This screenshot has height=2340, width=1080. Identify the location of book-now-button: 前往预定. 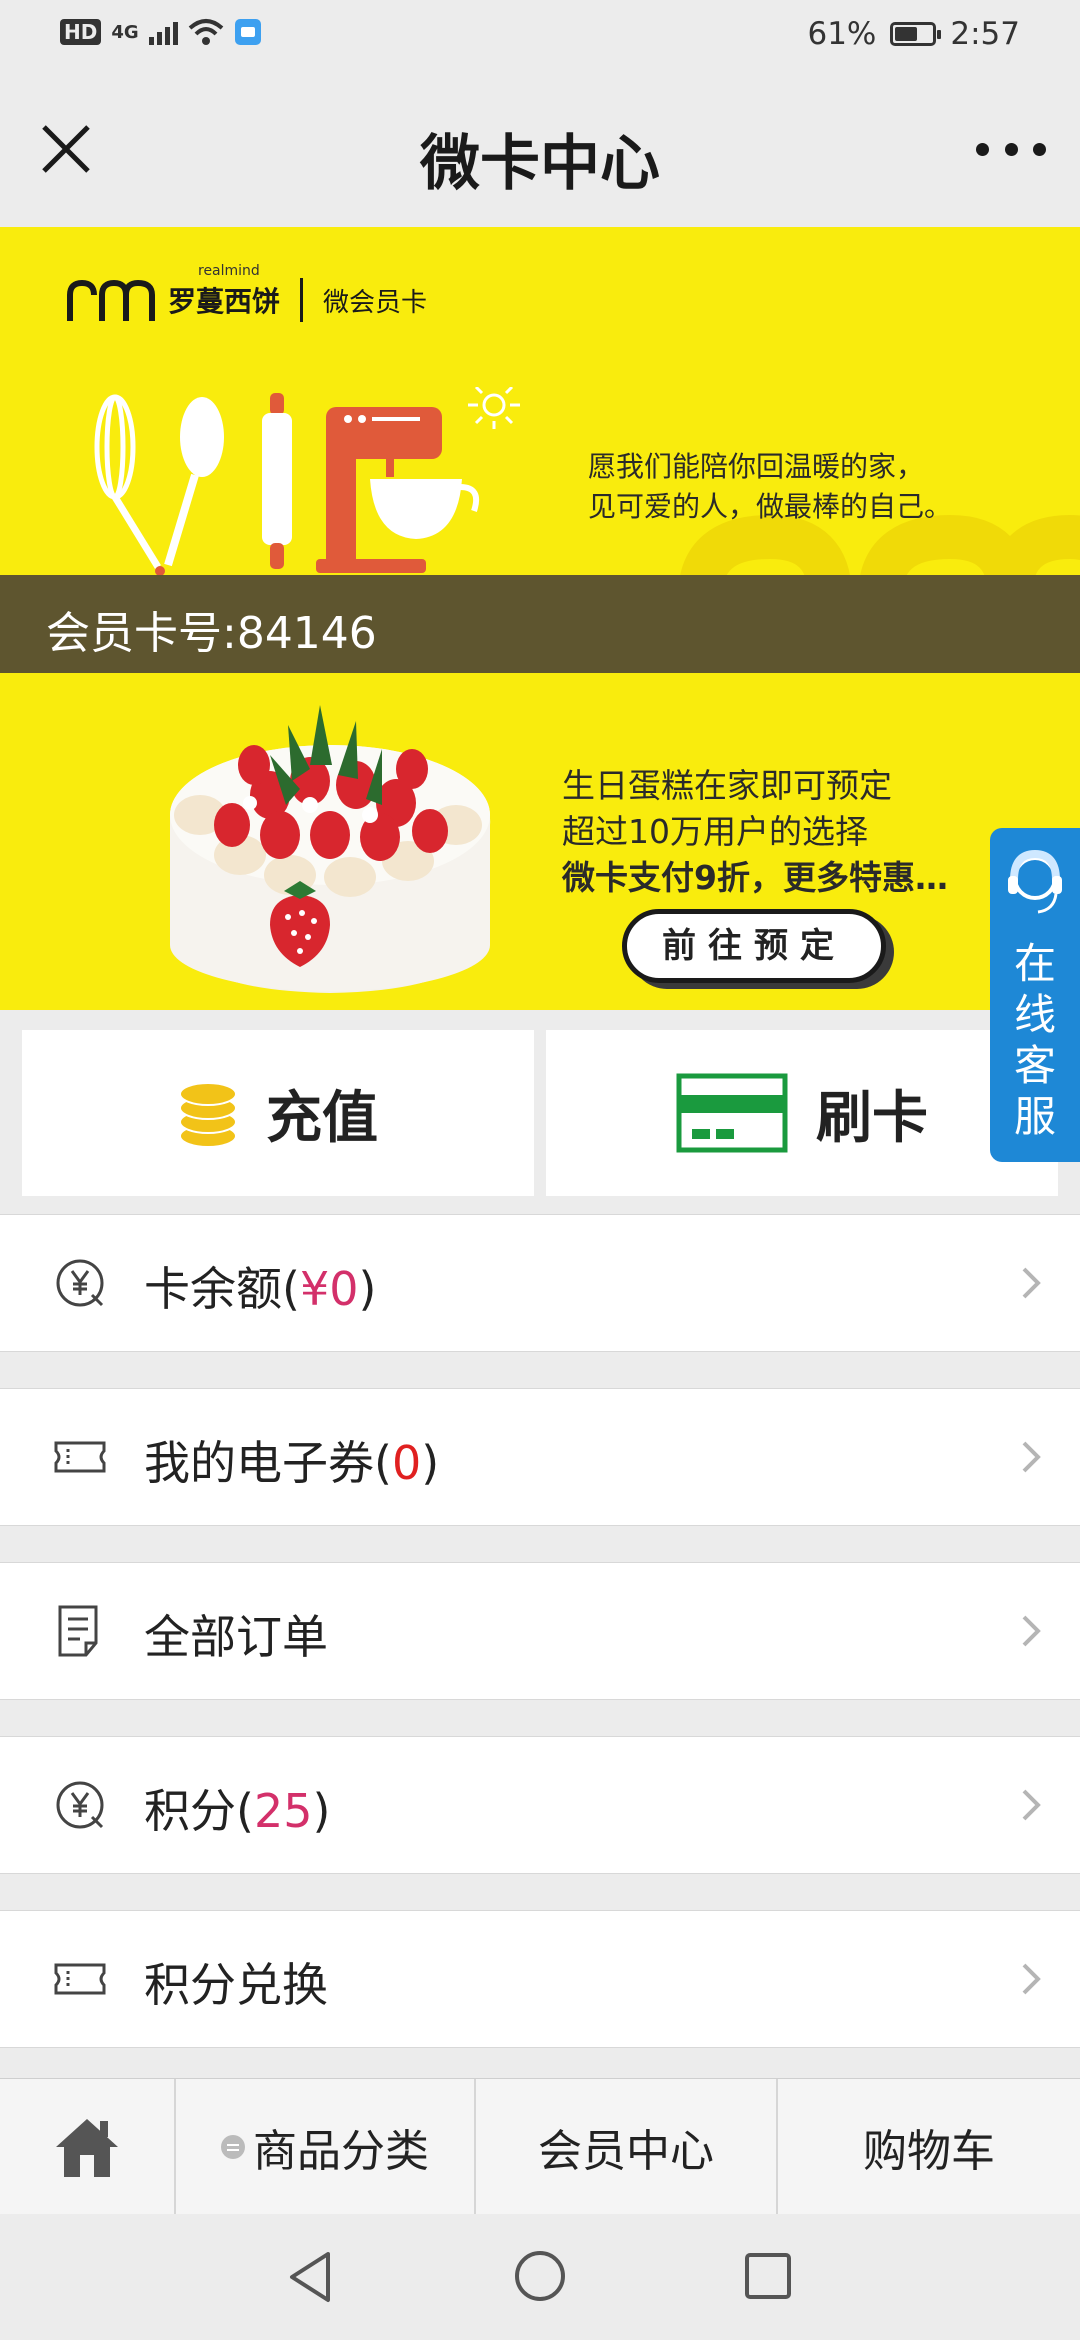
(754, 946).